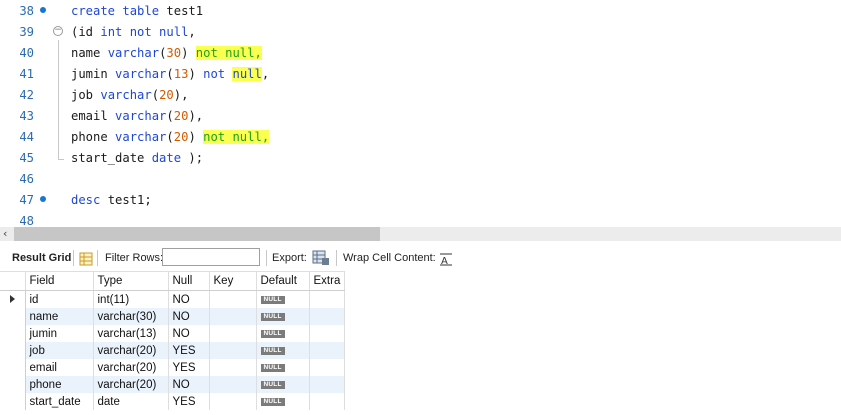  Describe the element at coordinates (59, 316) in the screenshot. I see `cell-field: name` at that location.